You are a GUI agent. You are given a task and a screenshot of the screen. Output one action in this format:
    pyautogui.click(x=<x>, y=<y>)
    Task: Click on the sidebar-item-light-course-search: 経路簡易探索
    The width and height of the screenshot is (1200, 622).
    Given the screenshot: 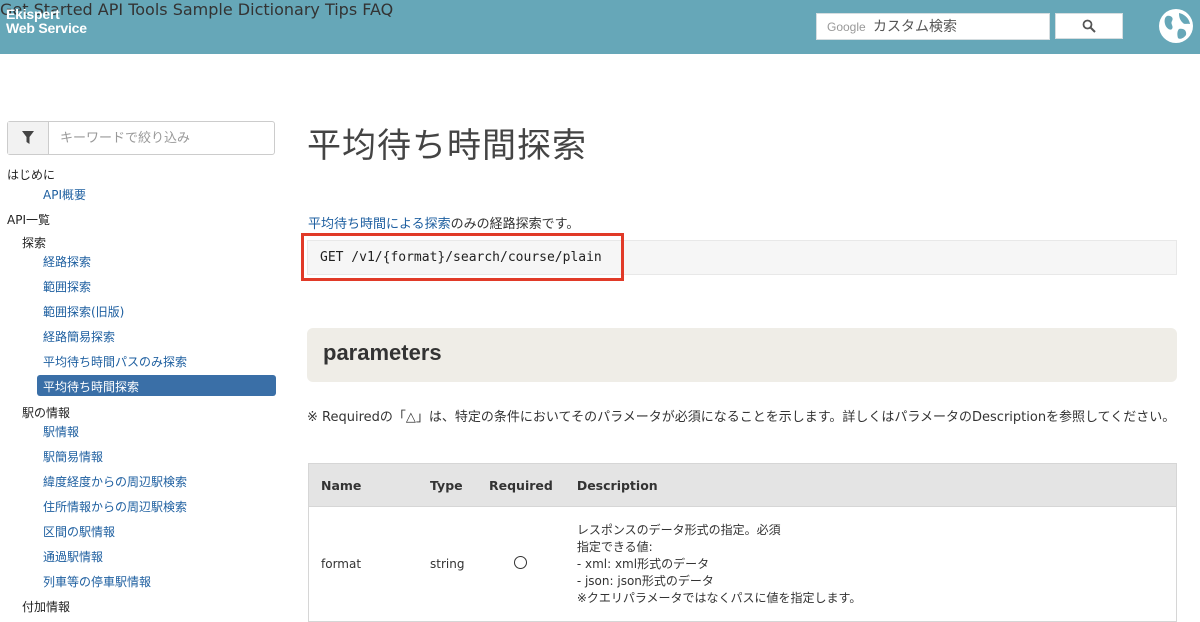 What is the action you would take?
    pyautogui.click(x=79, y=336)
    